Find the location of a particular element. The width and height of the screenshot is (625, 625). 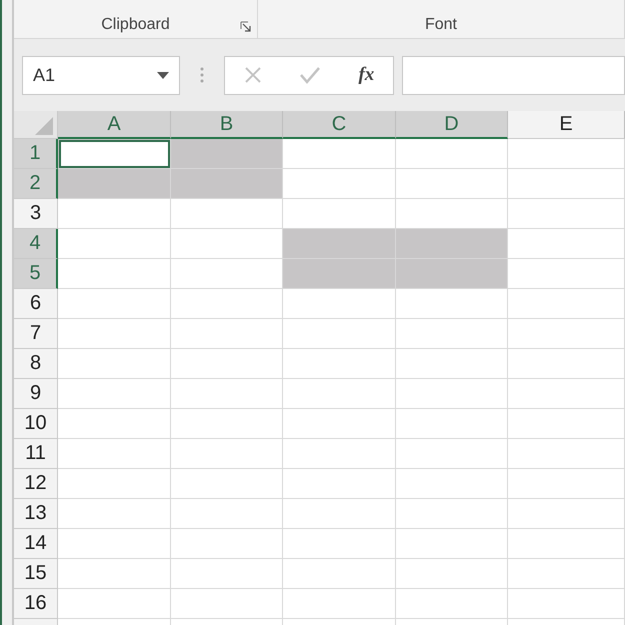

column-header: C is located at coordinates (339, 125).